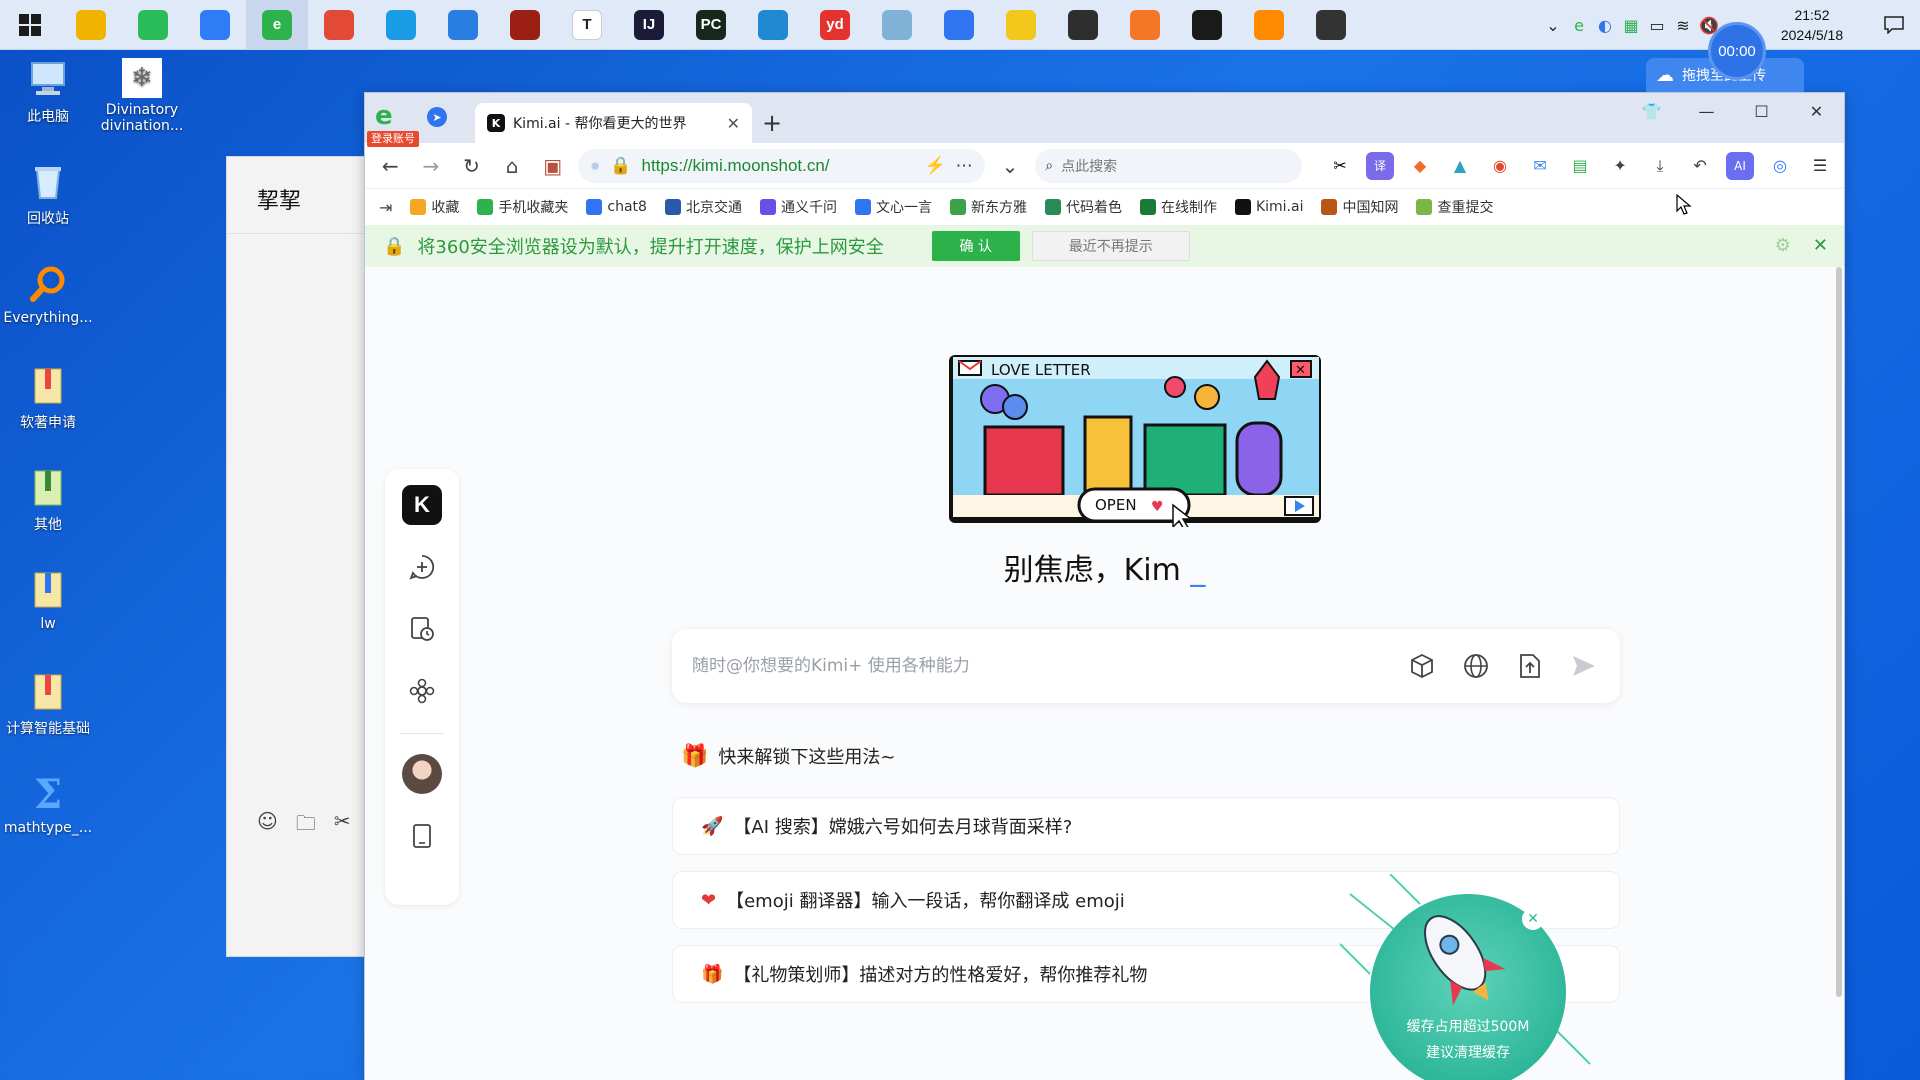  I want to click on new-tab-button: +, so click(772, 123).